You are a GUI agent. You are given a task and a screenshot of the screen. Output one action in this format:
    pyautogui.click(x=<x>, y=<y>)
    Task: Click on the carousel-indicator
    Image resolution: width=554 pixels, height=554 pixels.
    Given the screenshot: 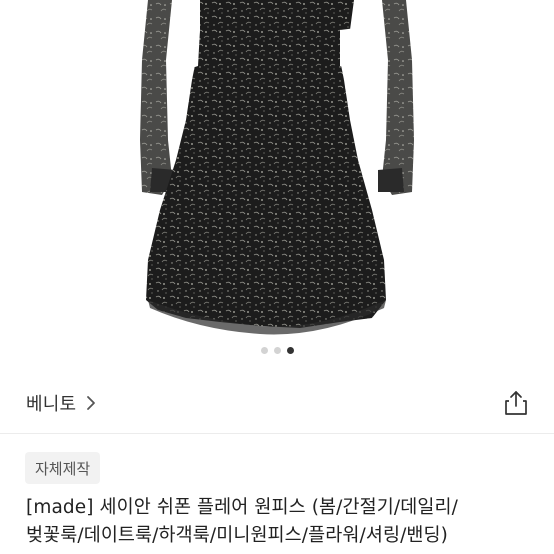 What is the action you would take?
    pyautogui.click(x=277, y=351)
    